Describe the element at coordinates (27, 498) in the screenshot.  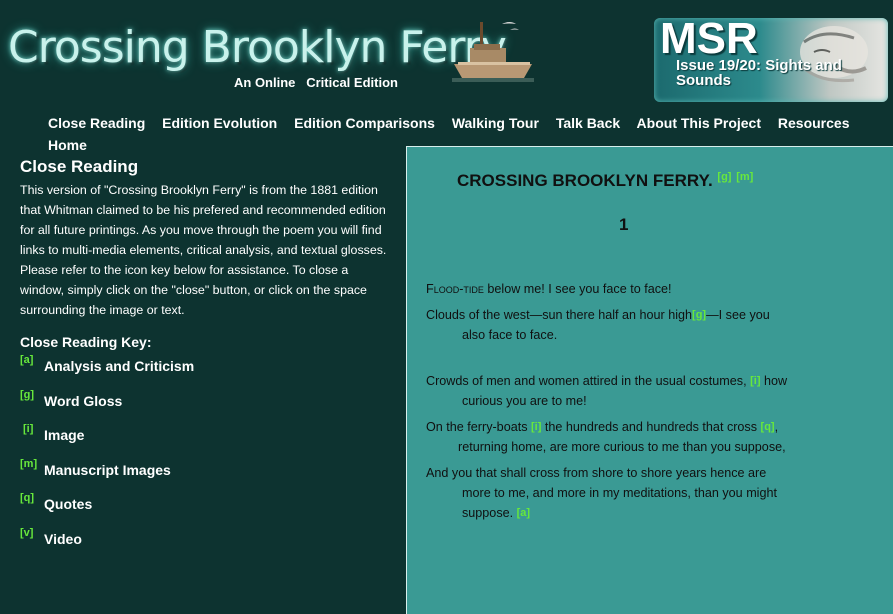
I see `key-tag: [q]` at that location.